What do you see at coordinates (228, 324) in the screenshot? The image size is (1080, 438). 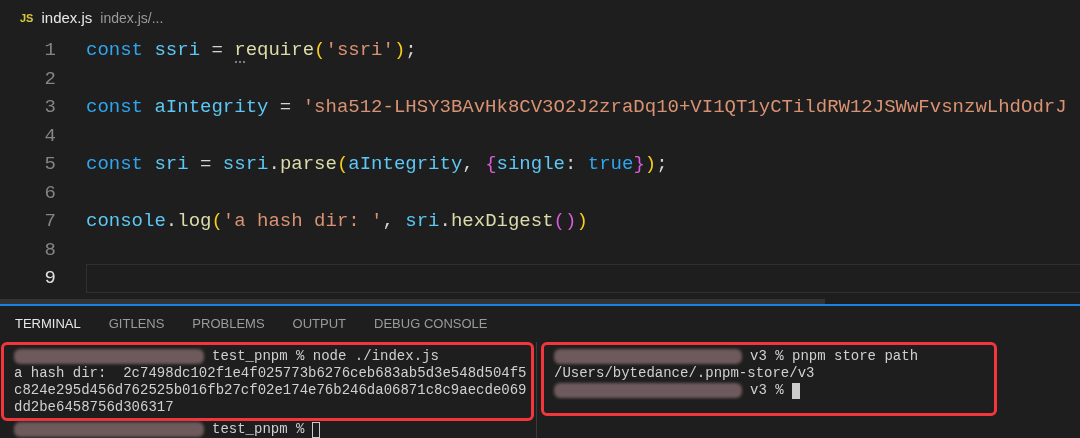 I see `panel-tab: PROBLEMS` at bounding box center [228, 324].